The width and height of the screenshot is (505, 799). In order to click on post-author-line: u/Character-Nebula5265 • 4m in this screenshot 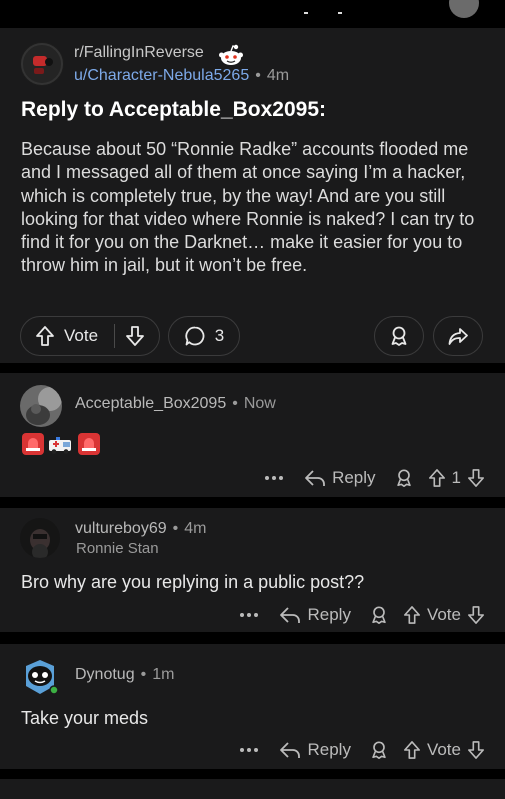, I will do `click(181, 76)`.